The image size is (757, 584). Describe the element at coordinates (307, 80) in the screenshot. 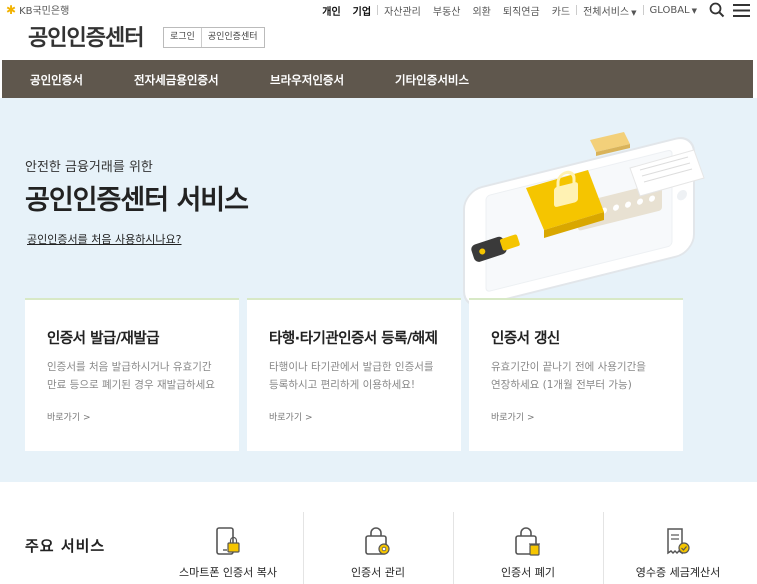

I see `main-nav-browser-cert: 브라우저인증서` at that location.